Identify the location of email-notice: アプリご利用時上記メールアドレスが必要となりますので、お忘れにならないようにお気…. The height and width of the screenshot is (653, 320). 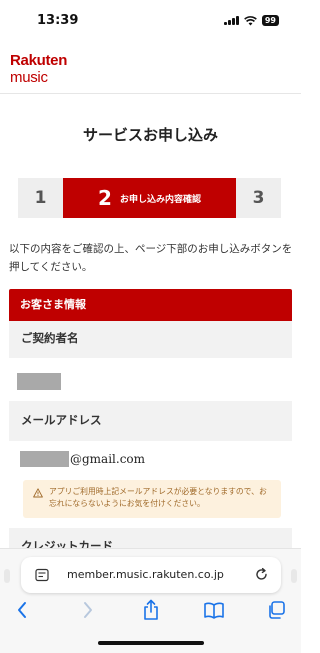
(152, 499).